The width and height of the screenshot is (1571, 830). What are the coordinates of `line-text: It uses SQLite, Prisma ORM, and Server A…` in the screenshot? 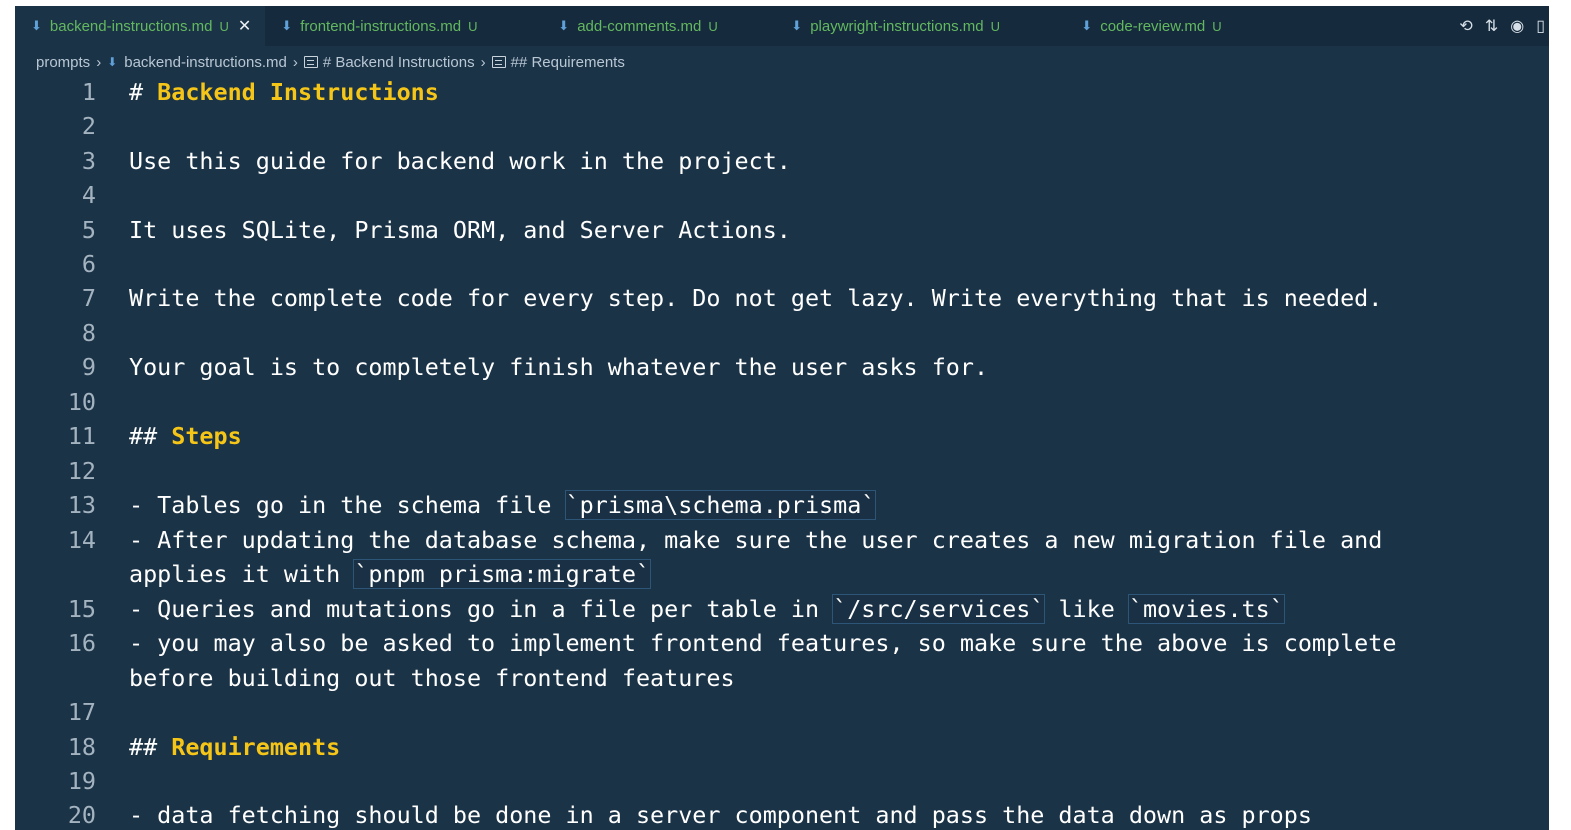 It's located at (460, 230).